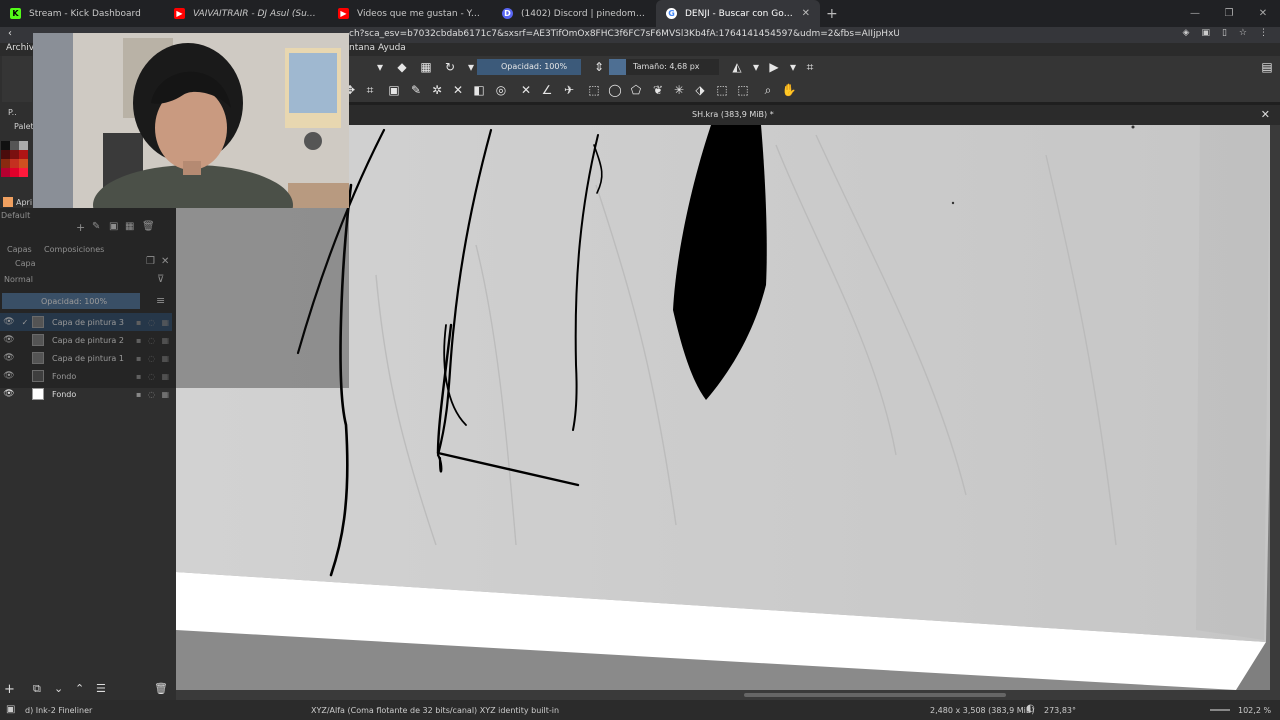  I want to click on scrollbar-thumb, so click(875, 695).